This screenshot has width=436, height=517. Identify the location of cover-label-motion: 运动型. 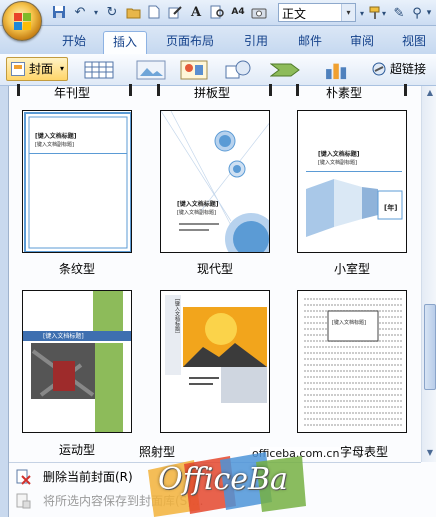
(76, 450).